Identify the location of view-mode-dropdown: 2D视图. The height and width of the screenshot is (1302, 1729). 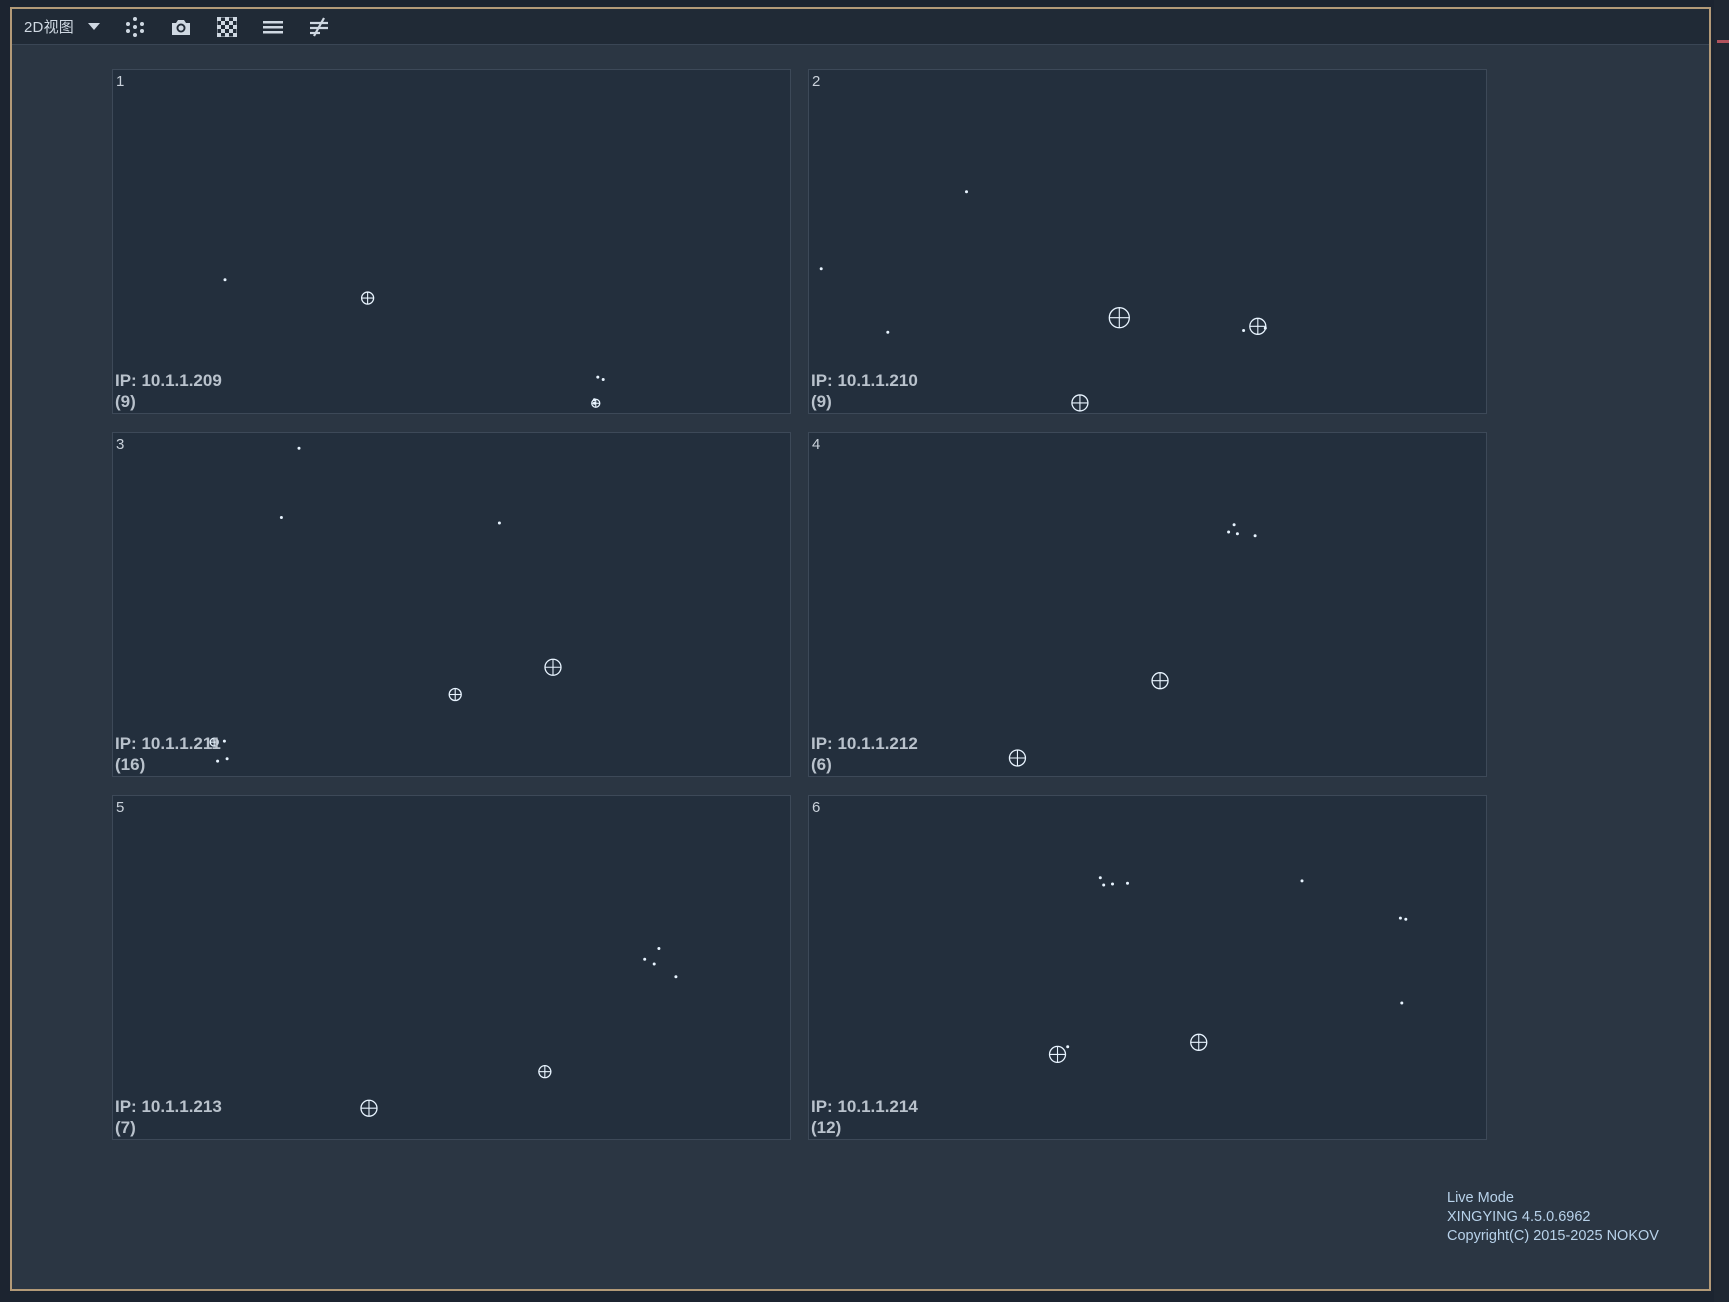
(59, 26).